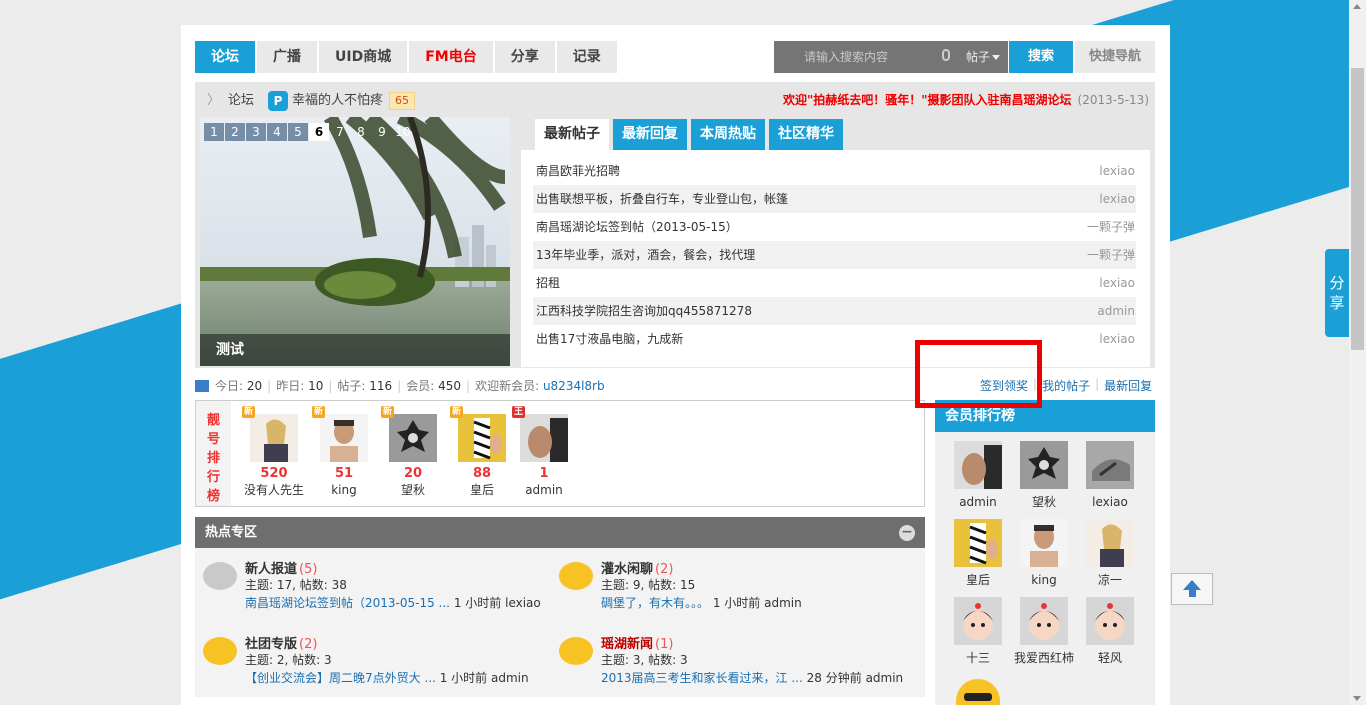 The image size is (1366, 705). I want to click on member-item: 我爱西红柿, so click(1044, 631).